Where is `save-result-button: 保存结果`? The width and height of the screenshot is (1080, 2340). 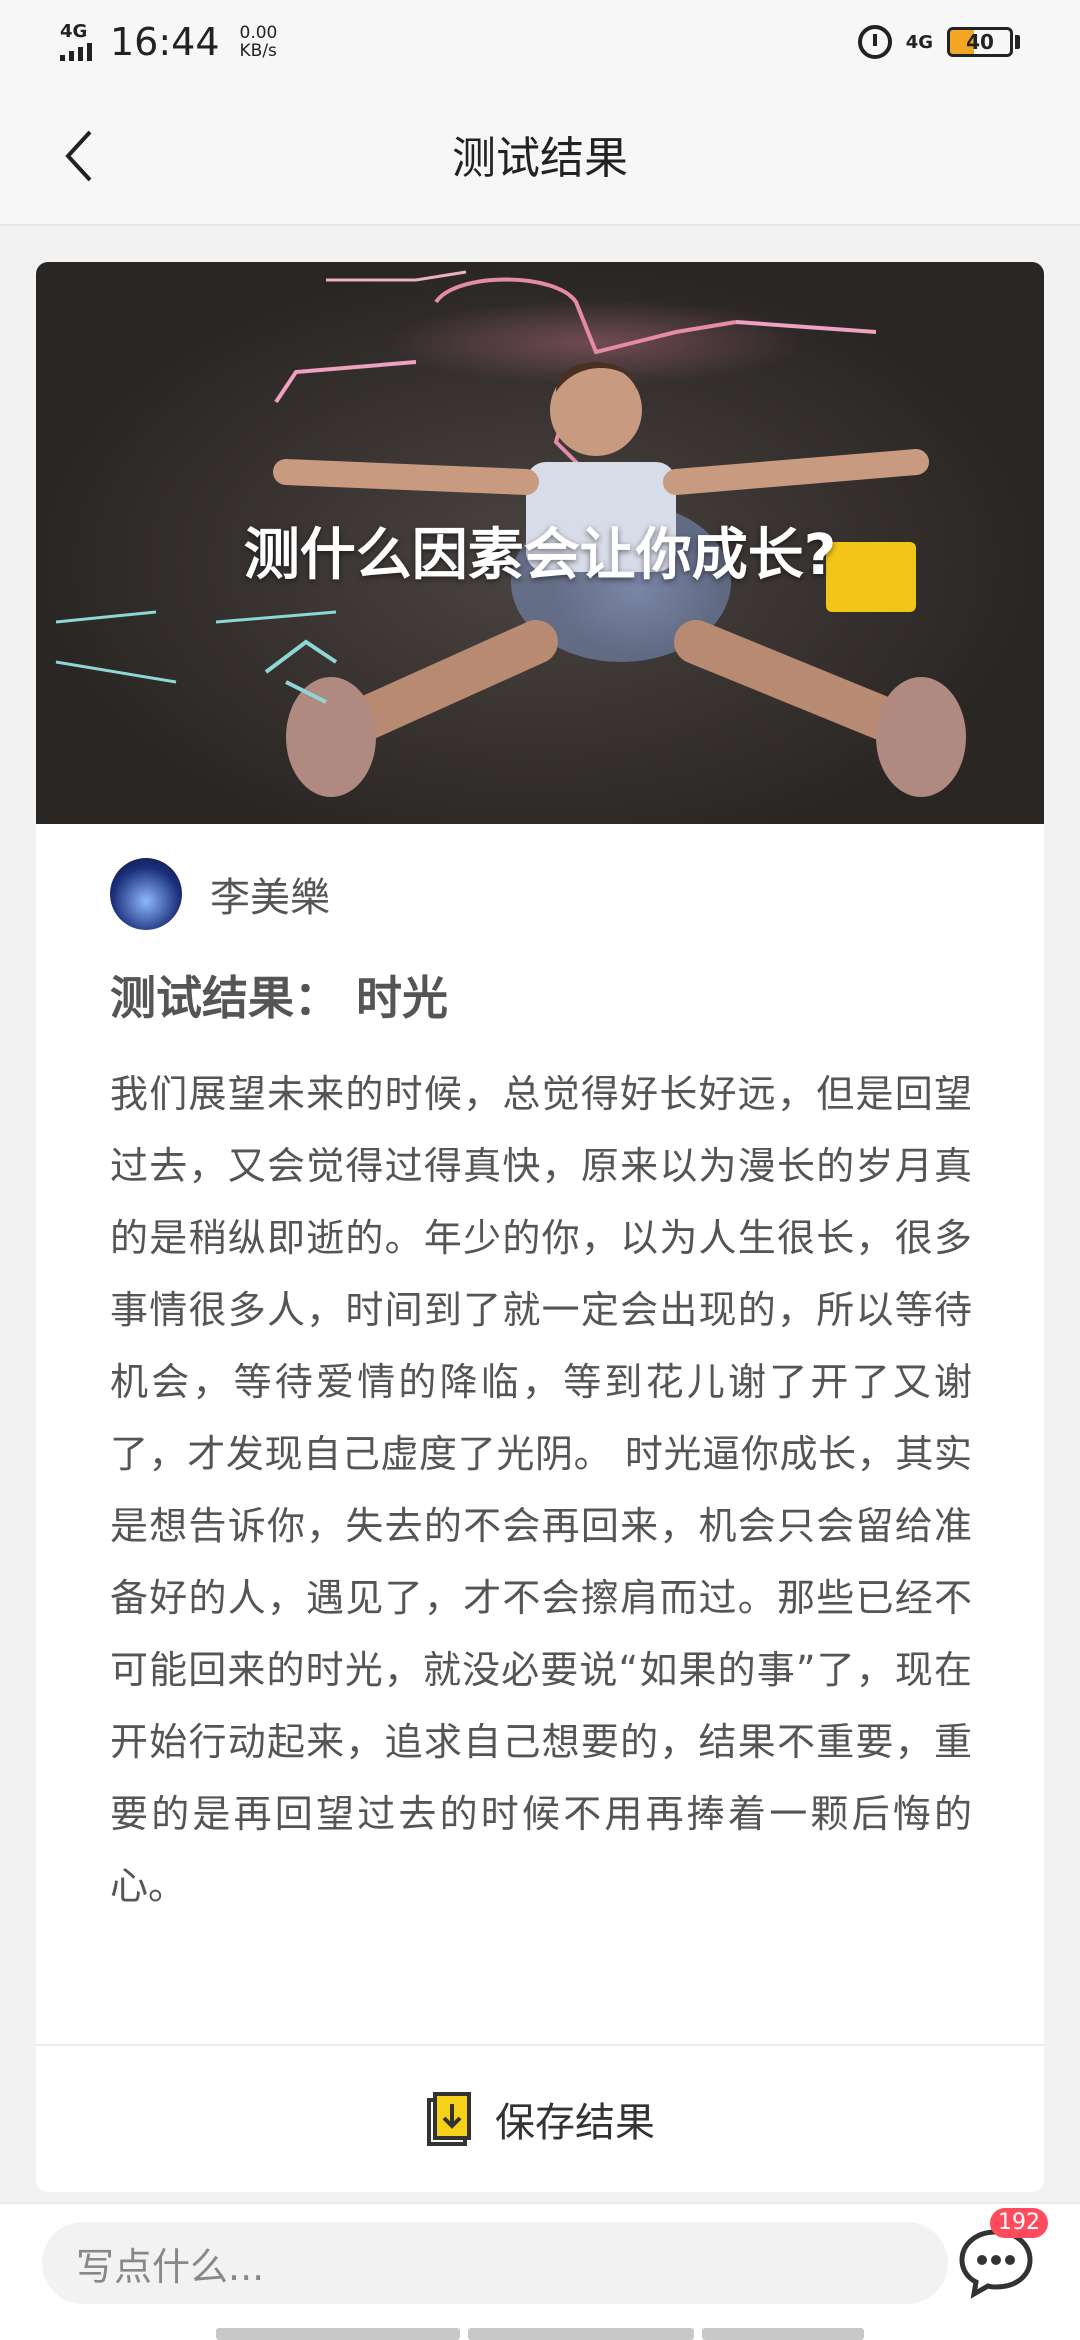
save-result-button: 保存结果 is located at coordinates (540, 2119).